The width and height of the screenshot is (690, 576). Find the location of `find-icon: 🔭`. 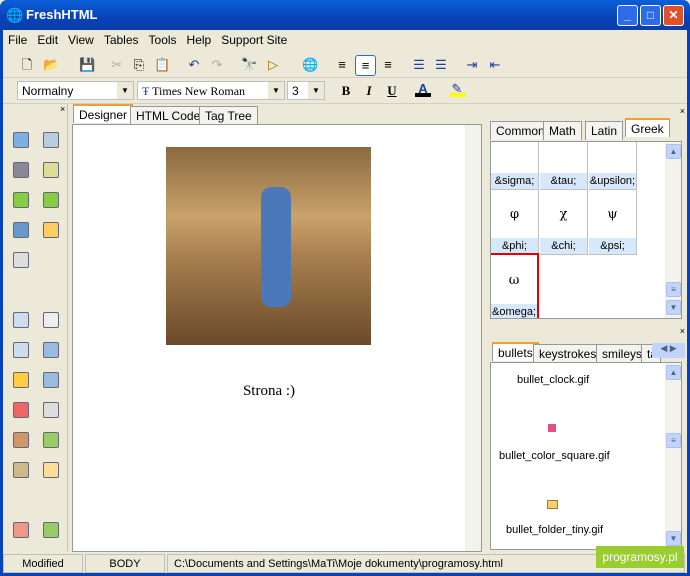

find-icon: 🔭 is located at coordinates (249, 65).